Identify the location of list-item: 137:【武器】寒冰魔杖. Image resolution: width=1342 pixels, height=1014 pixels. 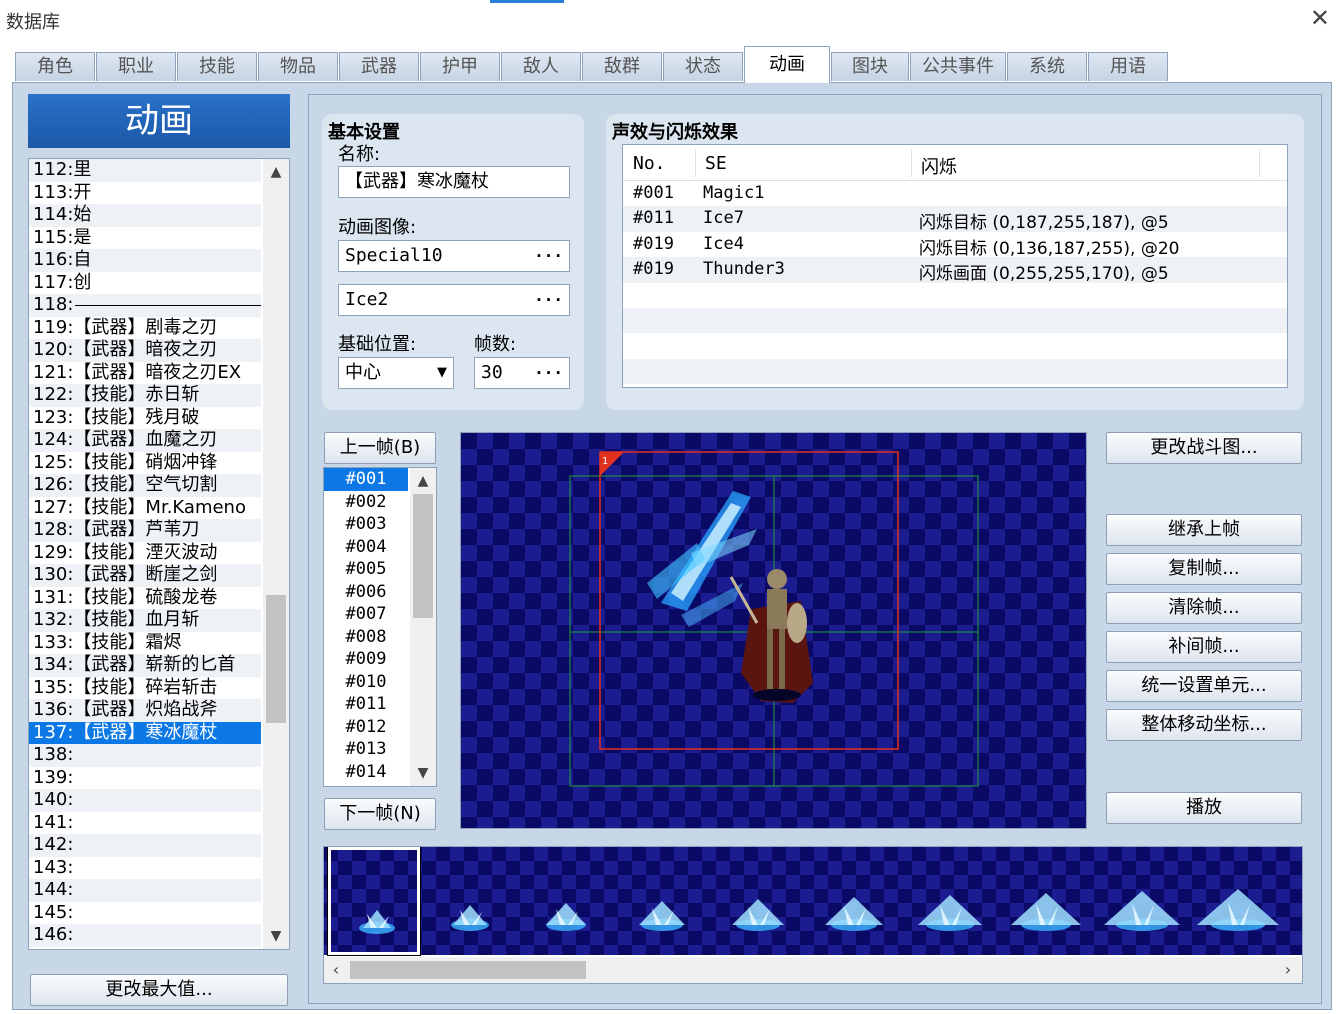
(145, 732).